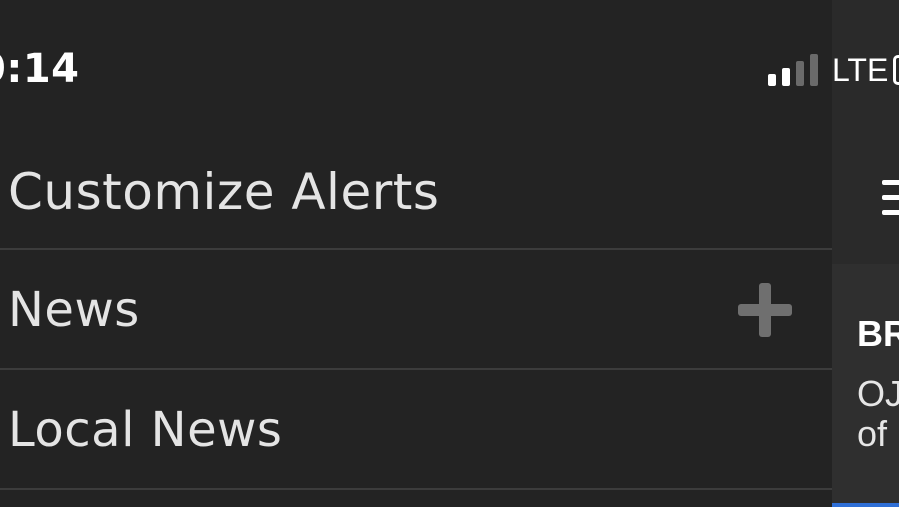  I want to click on menu-item-label: News, so click(74, 310).